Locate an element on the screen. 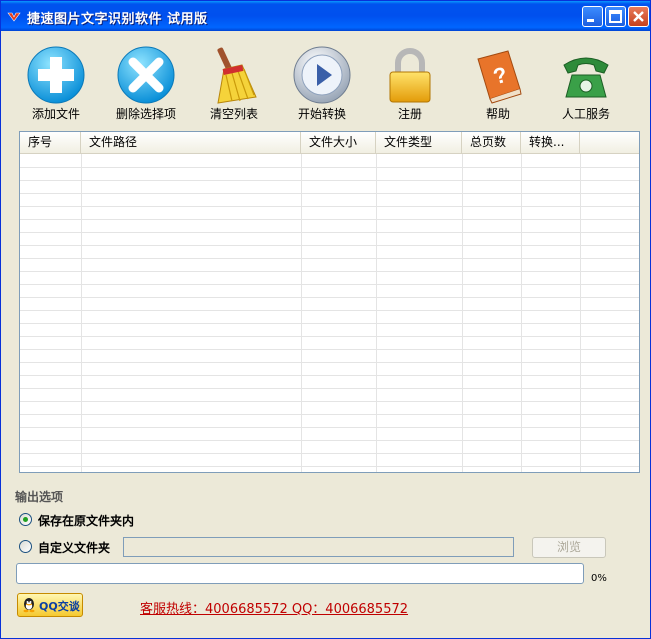 The image size is (651, 639). help-label: 帮助 is located at coordinates (497, 114).